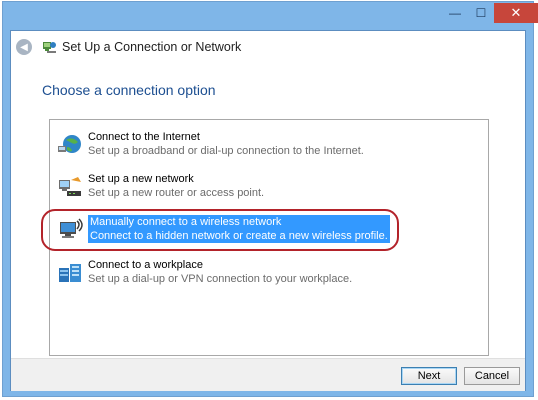  Describe the element at coordinates (429, 376) in the screenshot. I see `next-button: Next` at that location.